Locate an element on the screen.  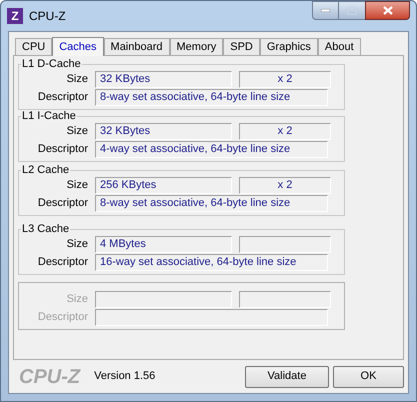
app-icon: Z is located at coordinates (15, 16).